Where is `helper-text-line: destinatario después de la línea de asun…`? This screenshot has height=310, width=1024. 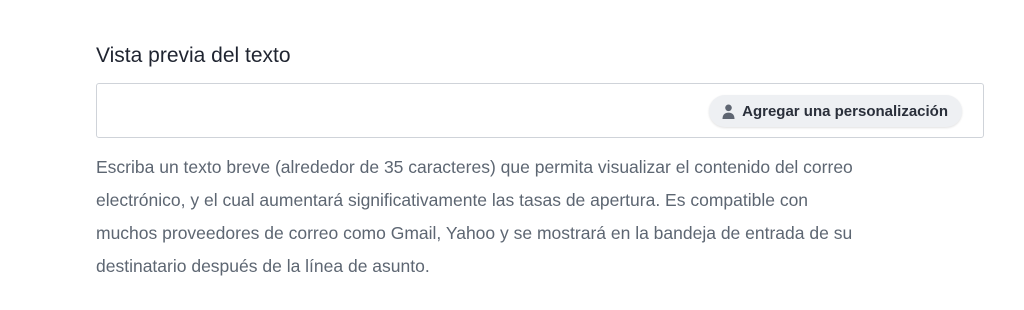 helper-text-line: destinatario después de la línea de asun… is located at coordinates (263, 266).